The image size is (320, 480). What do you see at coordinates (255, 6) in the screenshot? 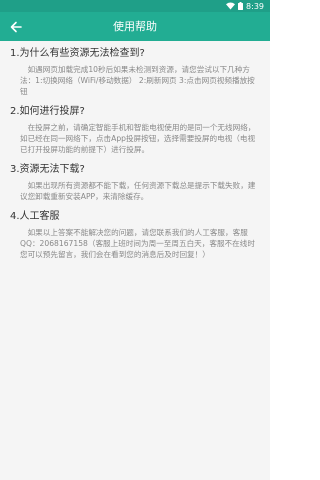
I see `status-time: 8:39` at bounding box center [255, 6].